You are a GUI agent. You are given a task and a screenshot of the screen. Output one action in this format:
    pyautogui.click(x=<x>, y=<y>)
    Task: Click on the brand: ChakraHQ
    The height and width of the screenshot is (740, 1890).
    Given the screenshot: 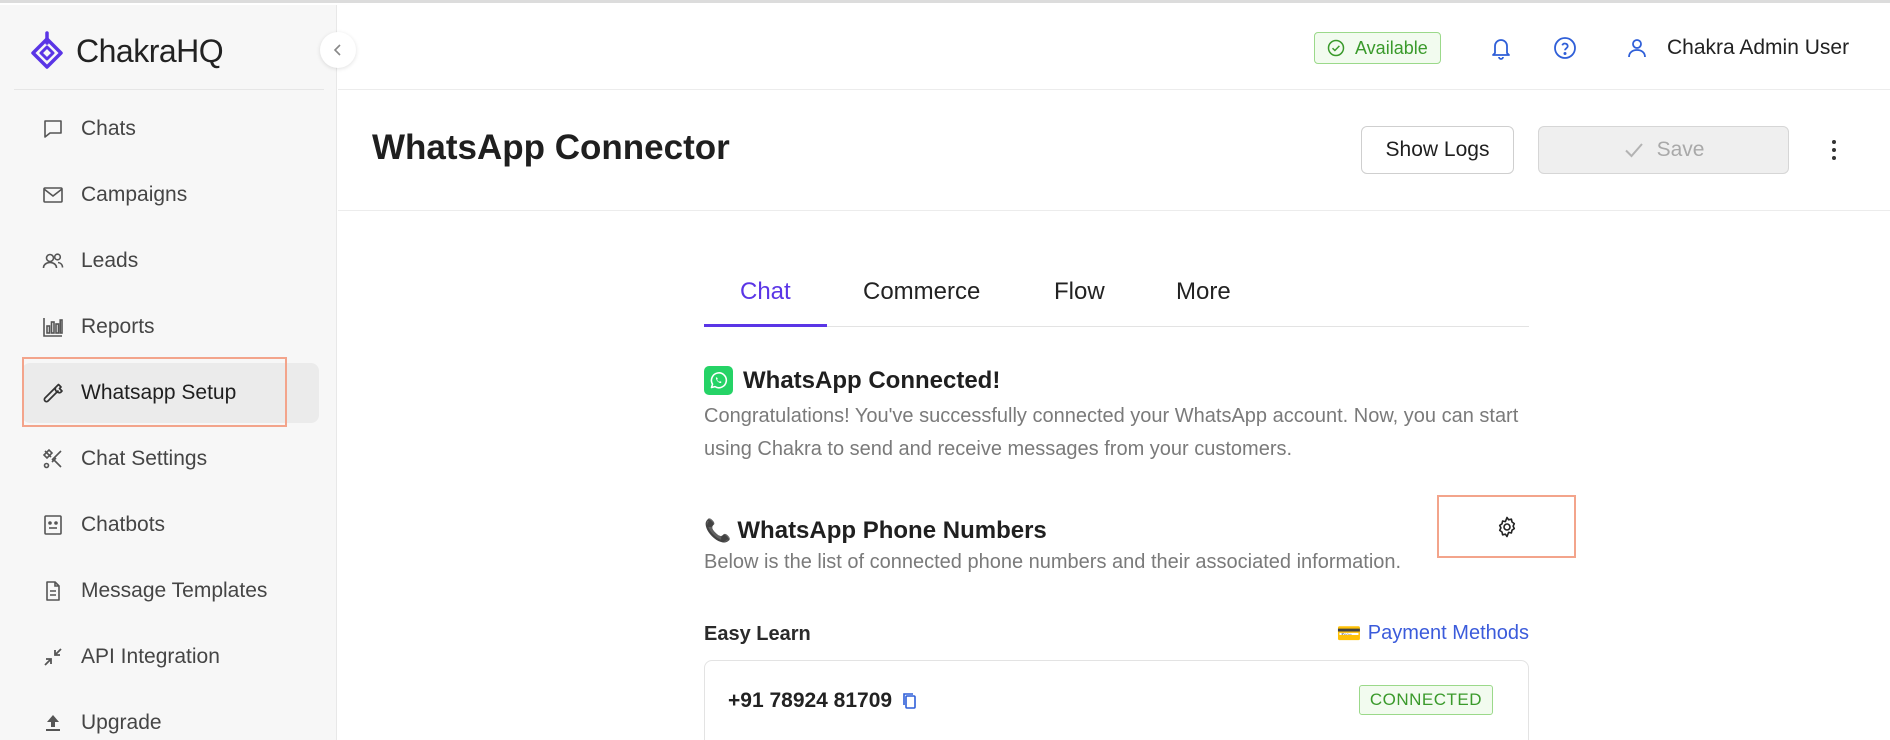 What is the action you would take?
    pyautogui.click(x=125, y=51)
    